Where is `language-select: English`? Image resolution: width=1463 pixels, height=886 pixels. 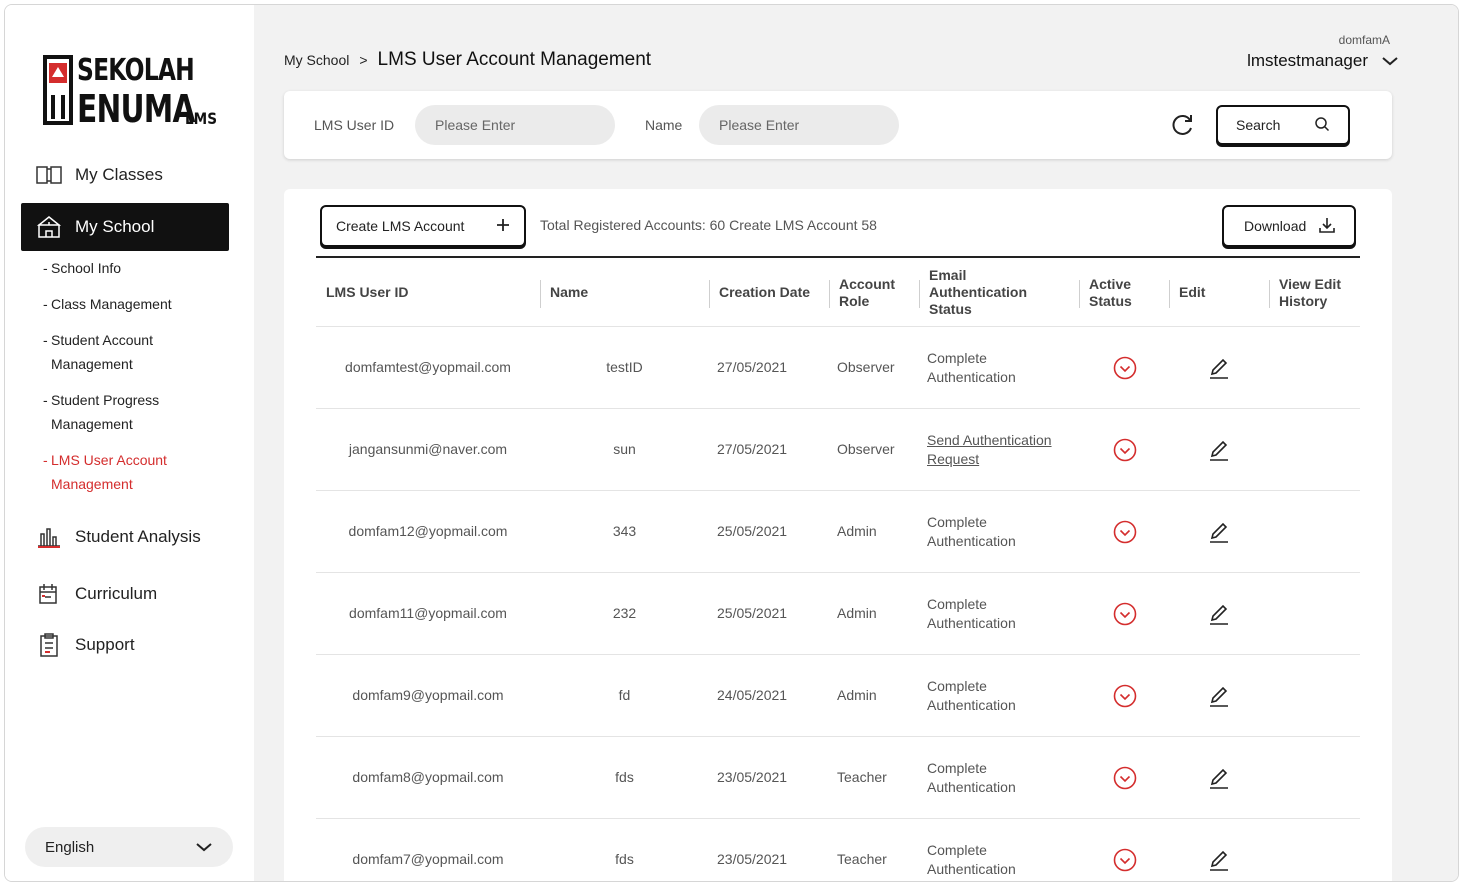
language-select: English is located at coordinates (129, 847).